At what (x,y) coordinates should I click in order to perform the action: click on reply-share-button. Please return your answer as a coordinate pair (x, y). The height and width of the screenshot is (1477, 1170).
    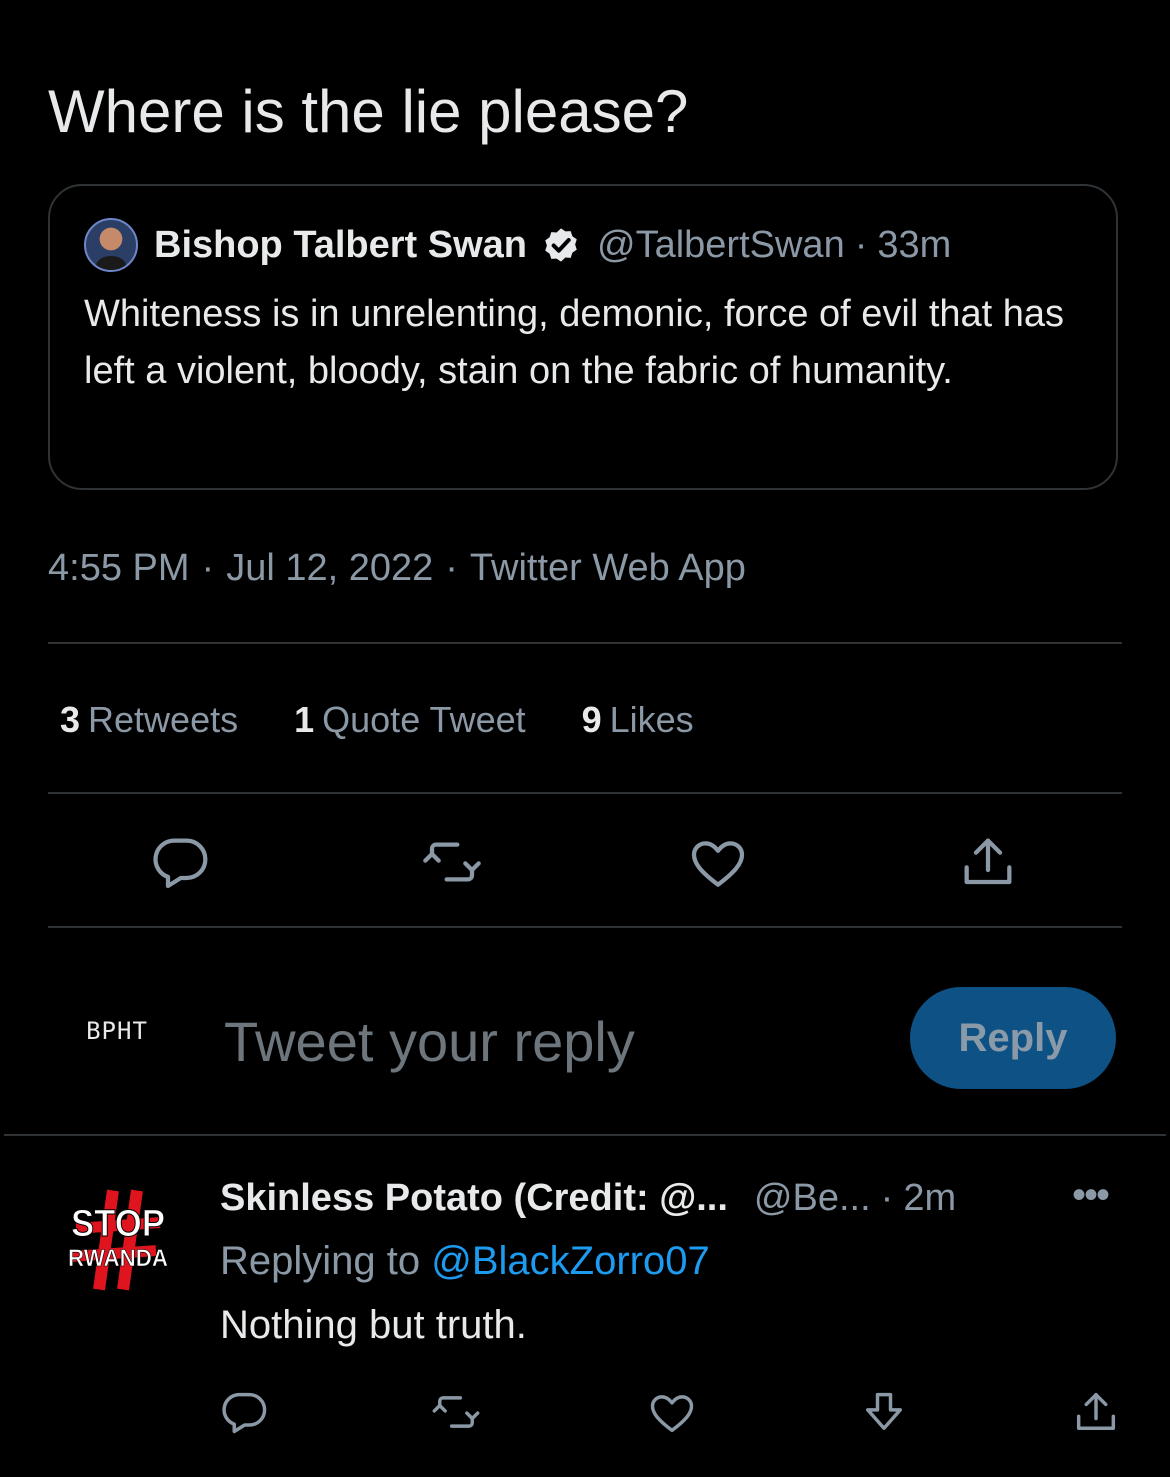
    Looking at the image, I should click on (1096, 1412).